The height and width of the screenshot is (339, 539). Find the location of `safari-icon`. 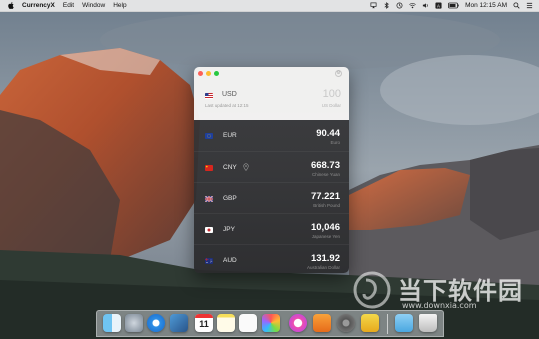

safari-icon is located at coordinates (156, 323).